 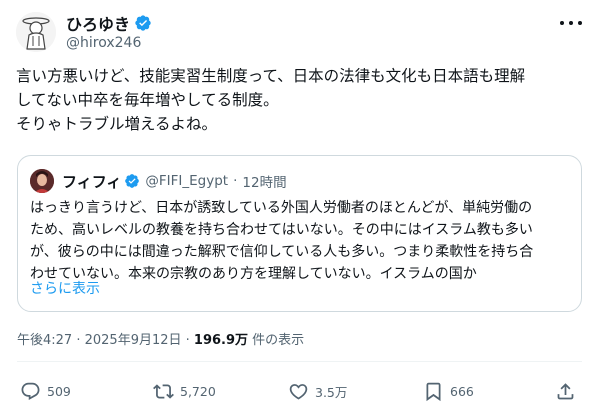 I want to click on like-button: 3.5万, so click(x=317, y=391).